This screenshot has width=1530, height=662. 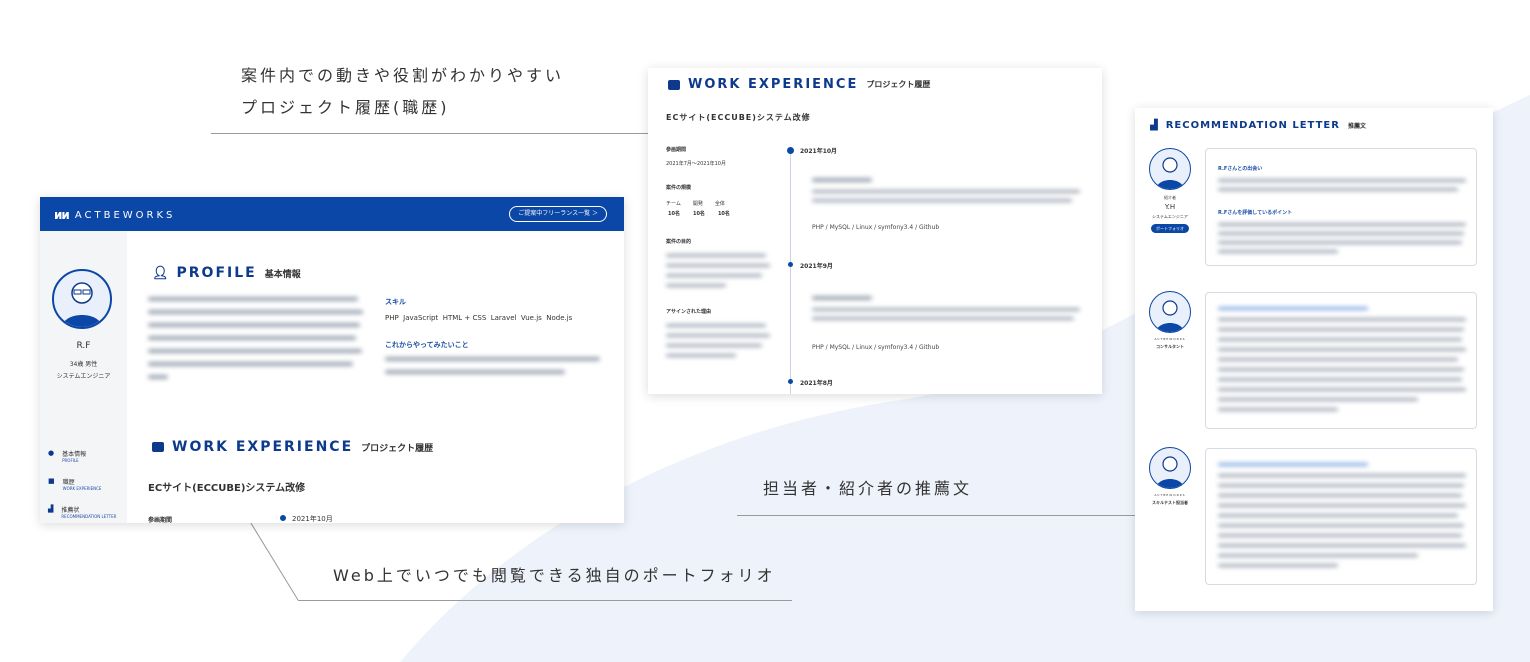 I want to click on profile-title: PROFILE, so click(x=216, y=273).